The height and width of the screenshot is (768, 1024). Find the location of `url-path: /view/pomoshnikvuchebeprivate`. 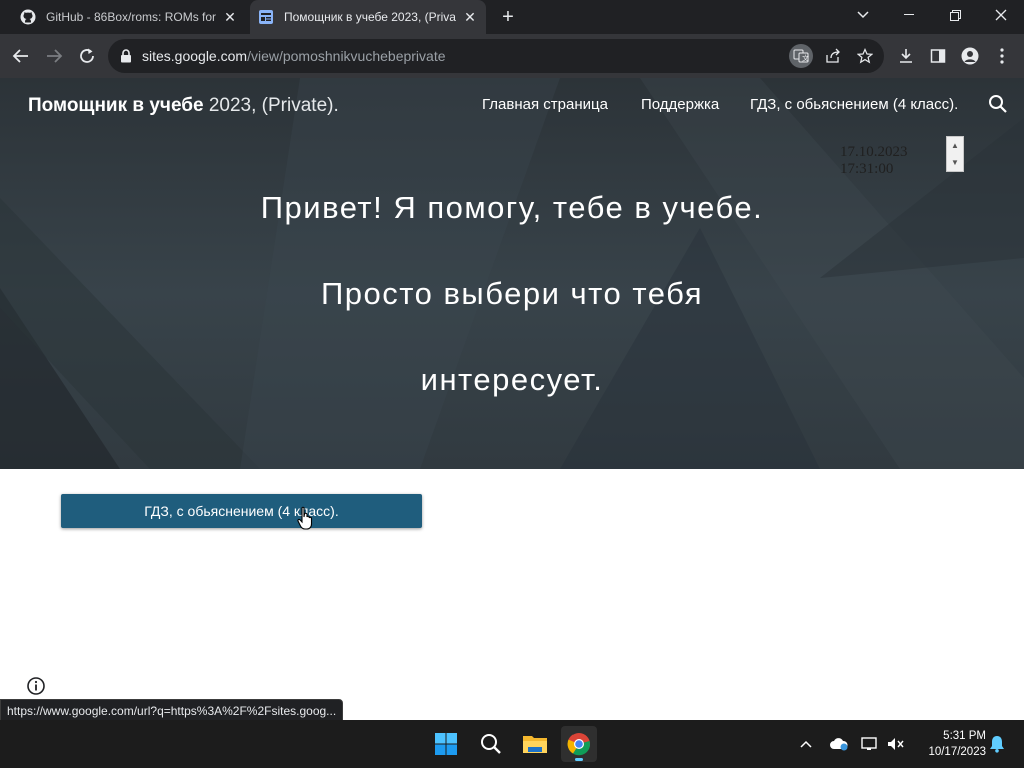

url-path: /view/pomoshnikvuchebeprivate is located at coordinates (346, 56).